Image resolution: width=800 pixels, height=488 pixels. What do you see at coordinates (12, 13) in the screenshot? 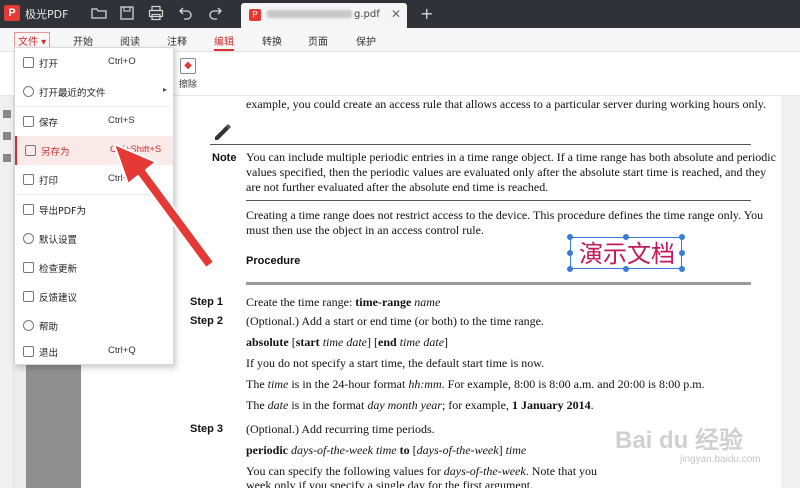
I see `app-logo-icon: P` at bounding box center [12, 13].